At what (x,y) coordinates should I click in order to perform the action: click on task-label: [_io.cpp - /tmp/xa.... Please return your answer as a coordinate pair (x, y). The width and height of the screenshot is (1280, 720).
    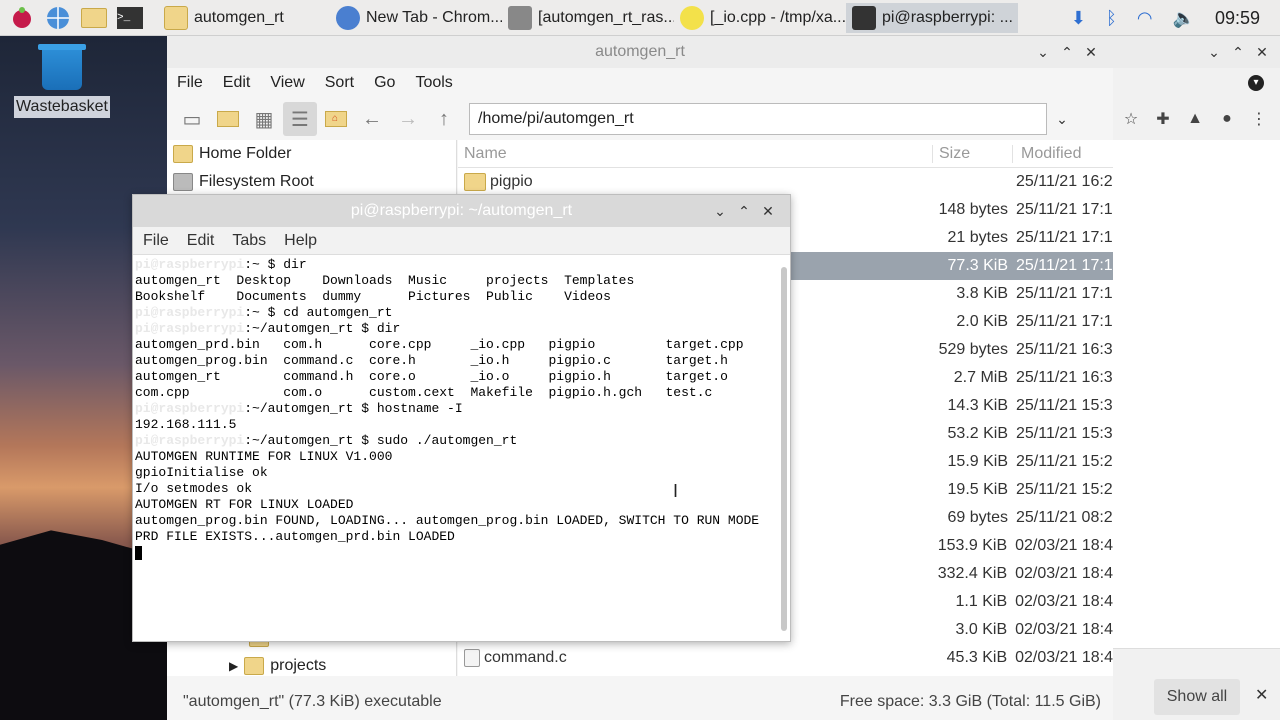
    Looking at the image, I should click on (778, 17).